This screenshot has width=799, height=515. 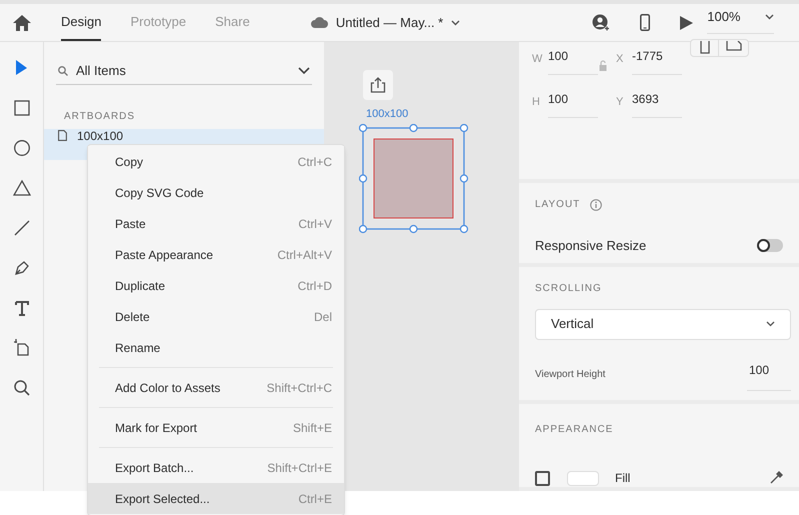 I want to click on field-label: W, so click(x=536, y=60).